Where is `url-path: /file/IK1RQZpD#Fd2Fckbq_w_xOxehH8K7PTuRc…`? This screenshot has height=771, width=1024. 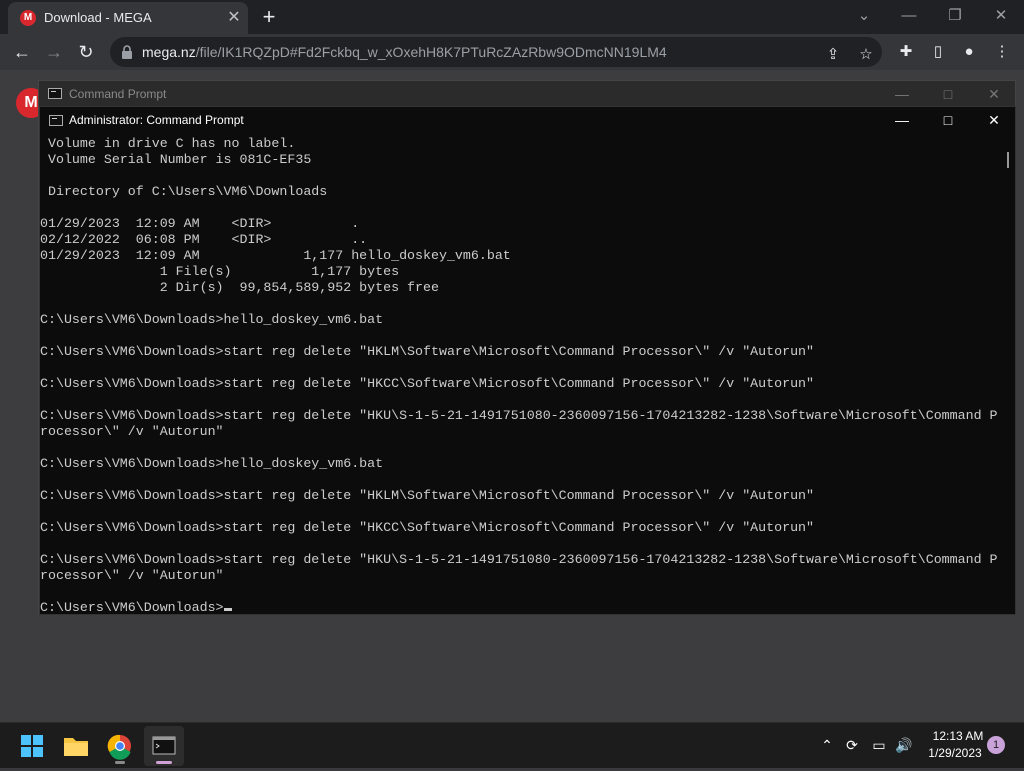
url-path: /file/IK1RQZpD#Fd2Fckbq_w_xOxehH8K7PTuRc… is located at coordinates (431, 52).